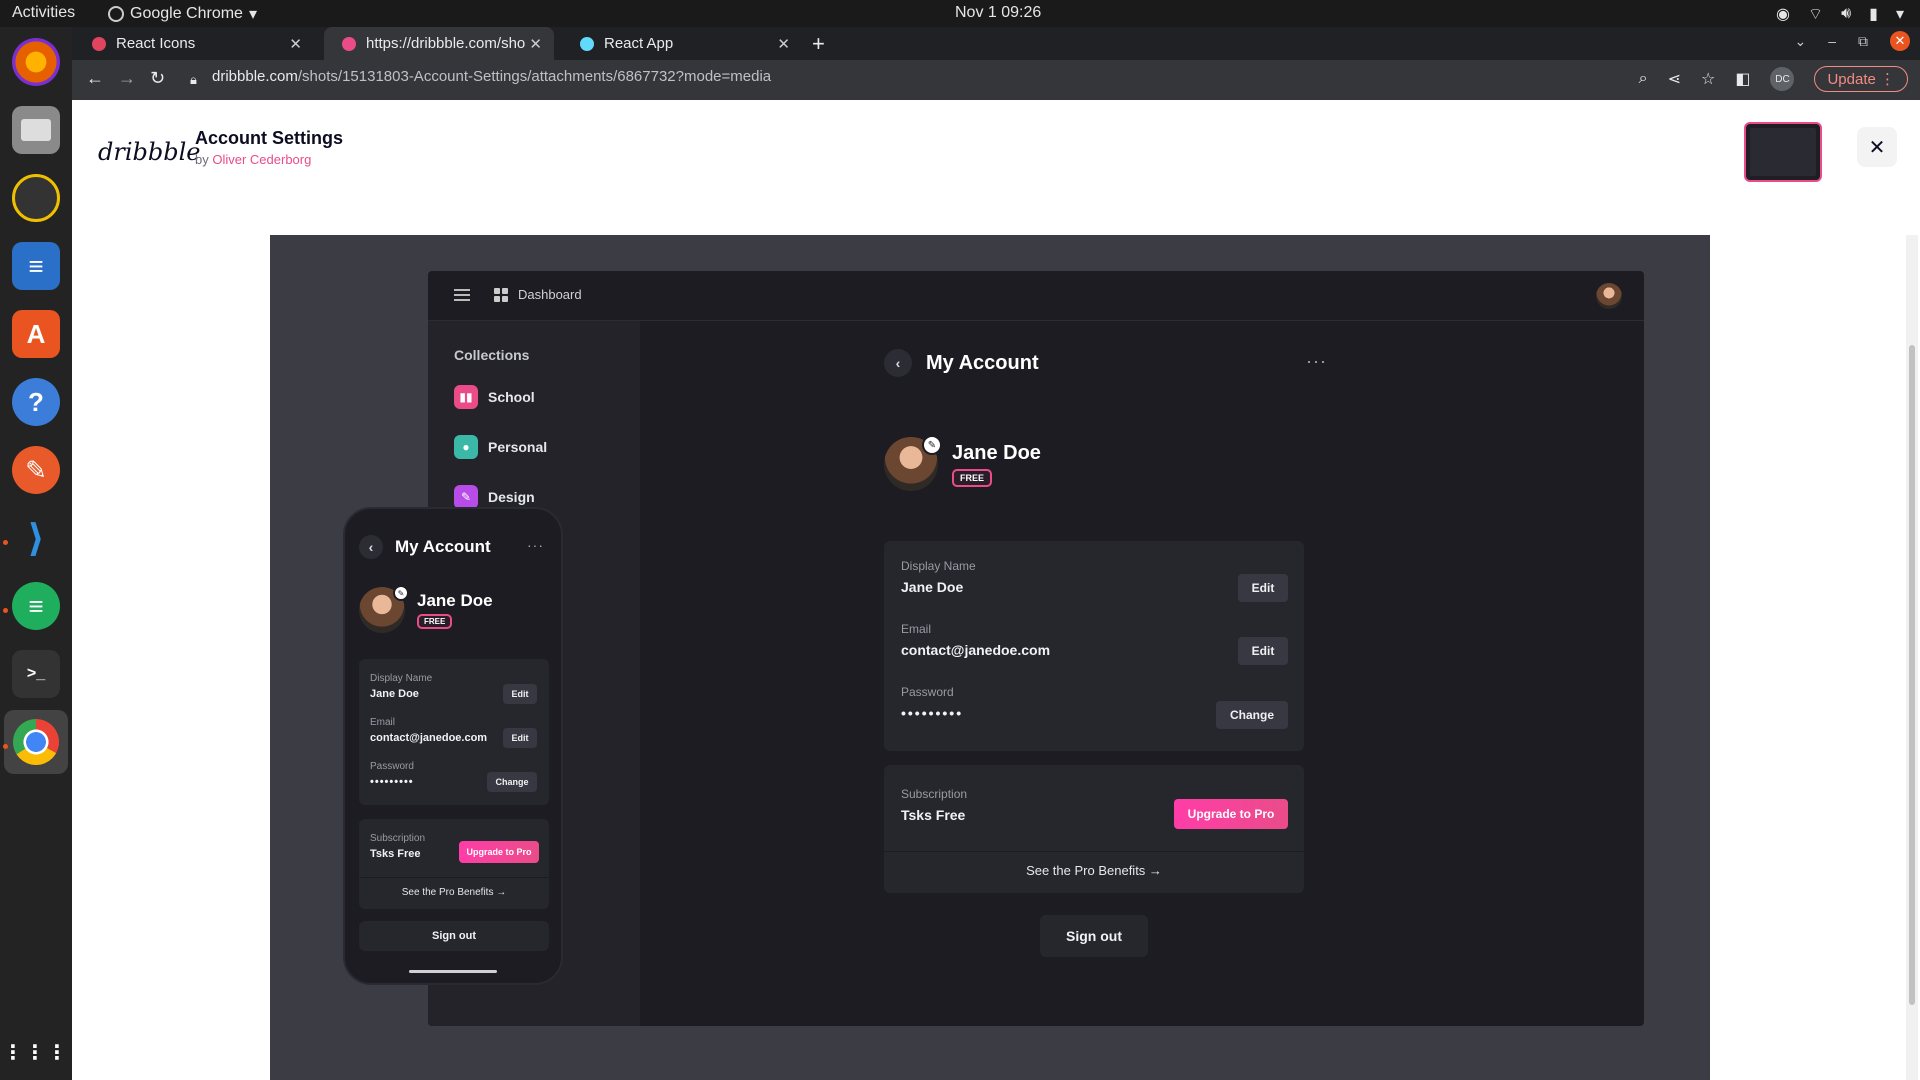 The image size is (1920, 1080). I want to click on chat-icon: ≡, so click(36, 606).